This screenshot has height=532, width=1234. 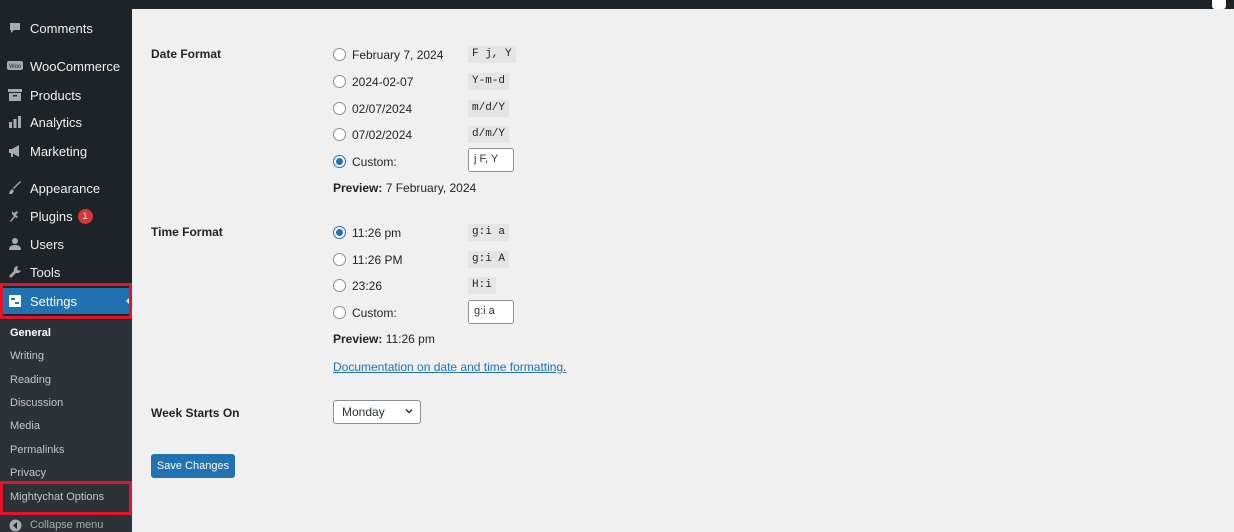 I want to click on save-changes-button: Save Changes, so click(x=193, y=466).